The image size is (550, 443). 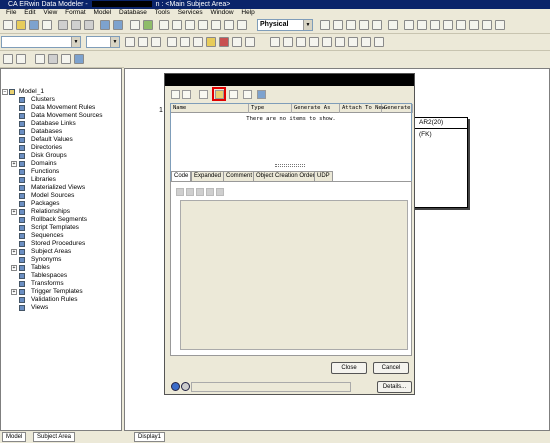 What do you see at coordinates (270, 108) in the screenshot?
I see `column-header-type: Type` at bounding box center [270, 108].